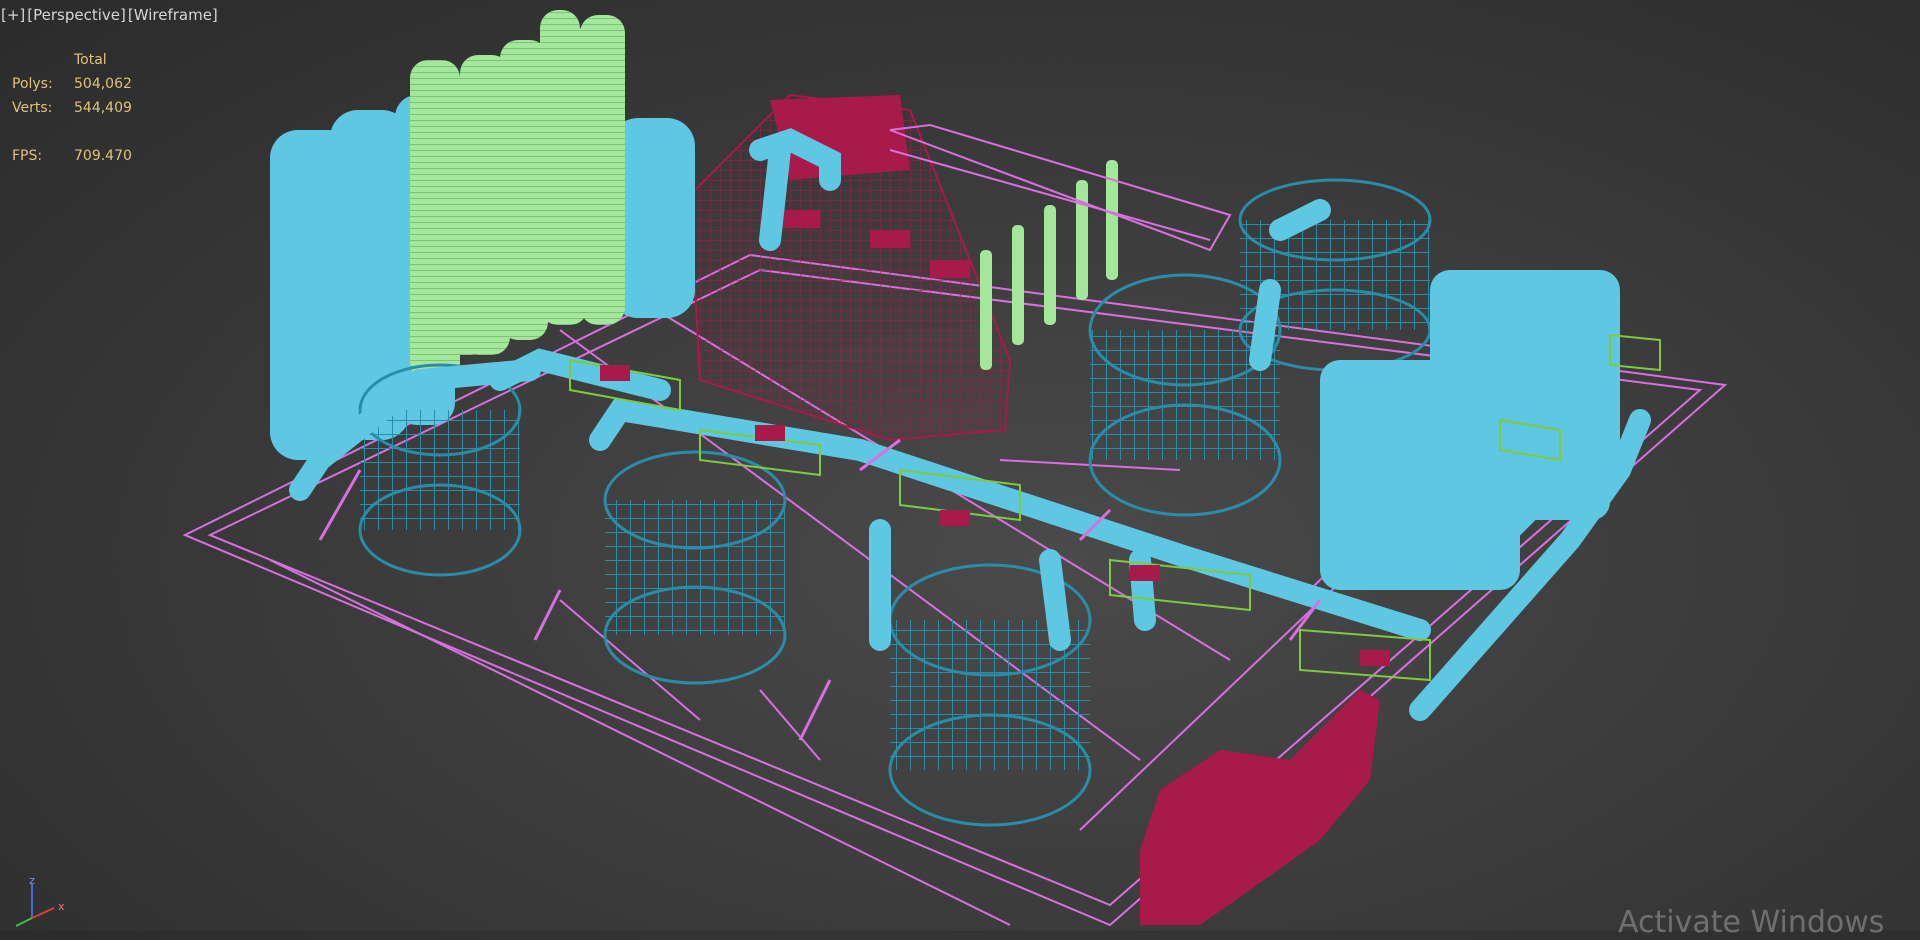  Describe the element at coordinates (850, 267) in the screenshot. I see `main-building` at that location.